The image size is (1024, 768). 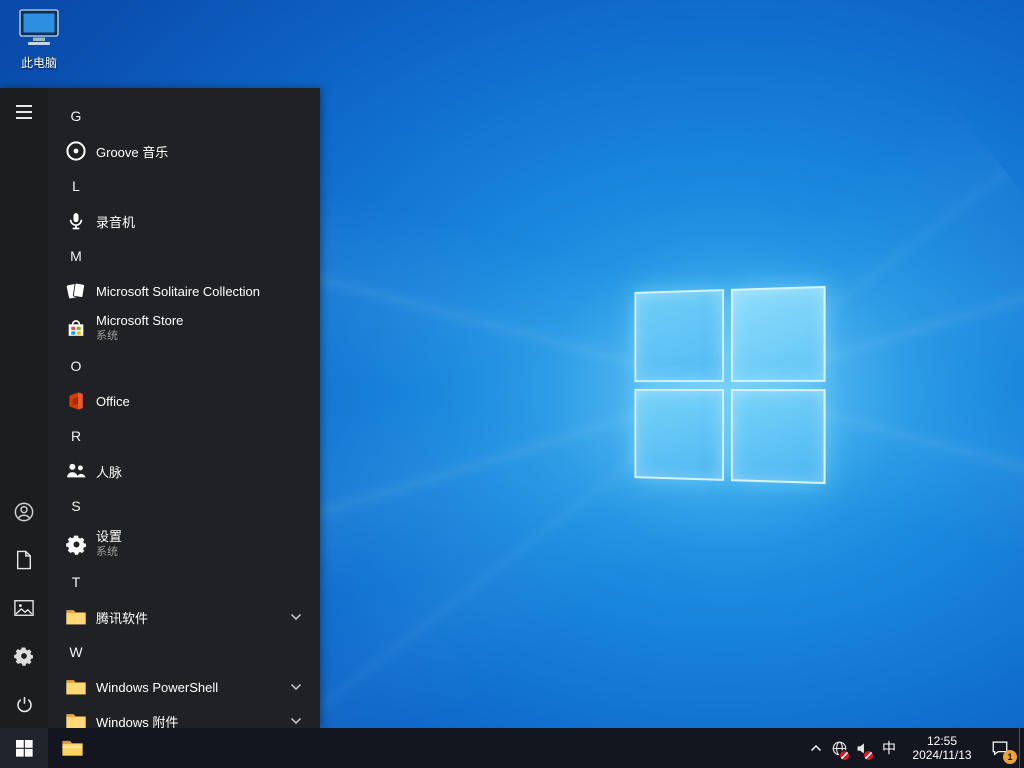 What do you see at coordinates (844, 755) in the screenshot?
I see `no-internet-badge` at bounding box center [844, 755].